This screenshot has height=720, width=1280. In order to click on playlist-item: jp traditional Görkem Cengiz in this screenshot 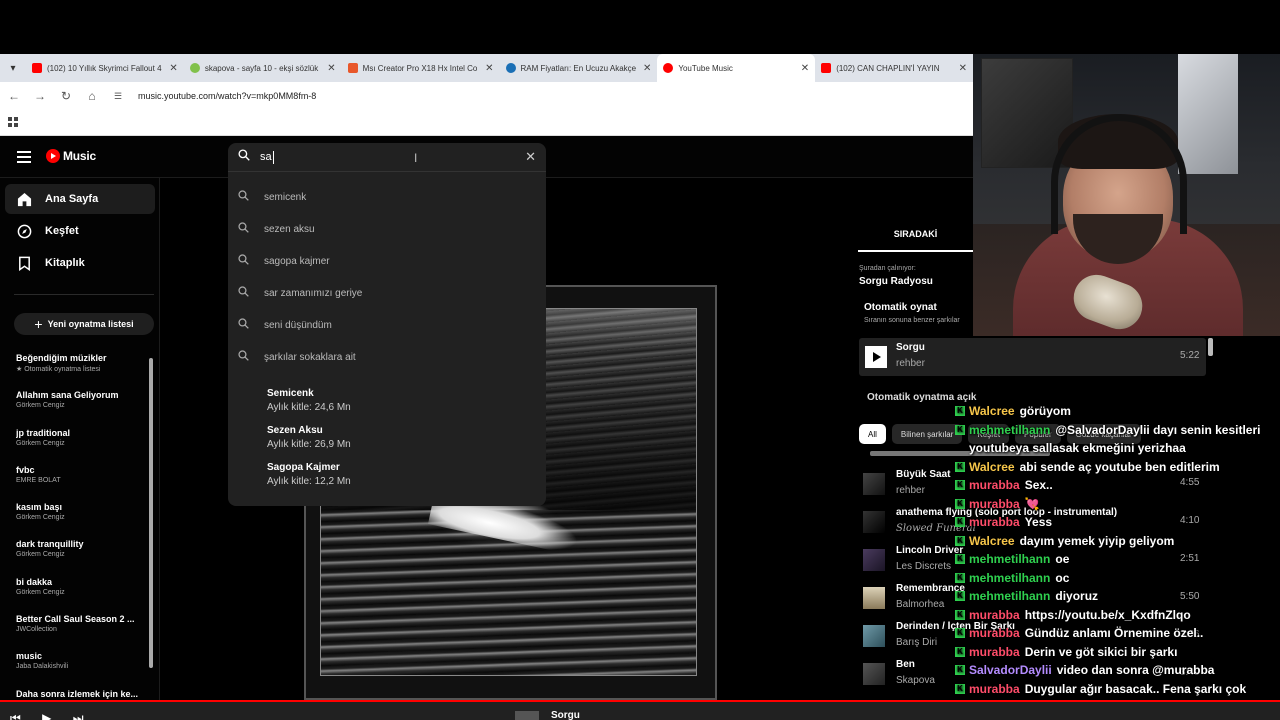, I will do `click(81, 446)`.